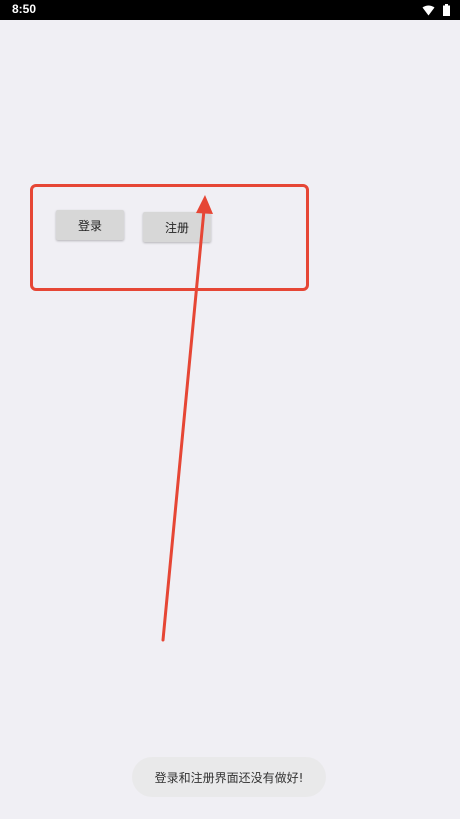 This screenshot has height=819, width=460. Describe the element at coordinates (187, 418) in the screenshot. I see `annotation-arrow` at that location.